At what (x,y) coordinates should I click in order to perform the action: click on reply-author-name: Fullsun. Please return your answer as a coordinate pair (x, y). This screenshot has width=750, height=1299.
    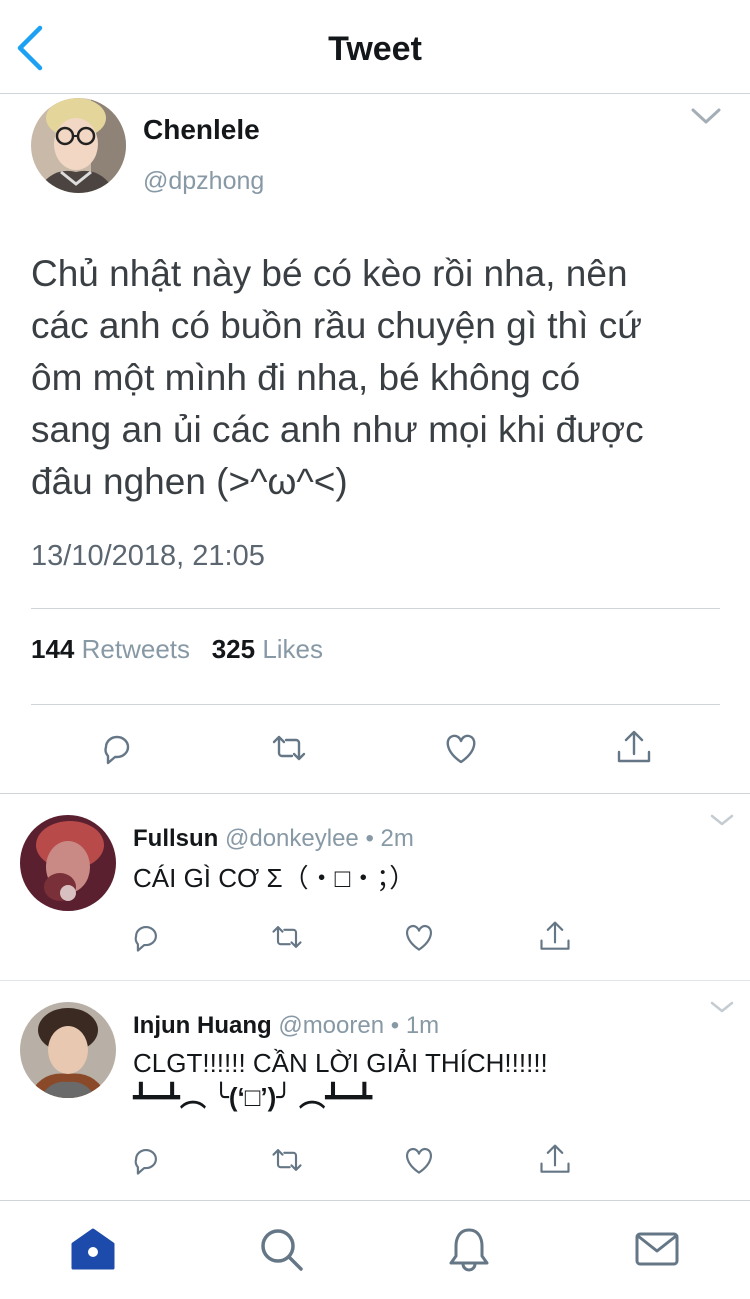
    Looking at the image, I should click on (175, 838).